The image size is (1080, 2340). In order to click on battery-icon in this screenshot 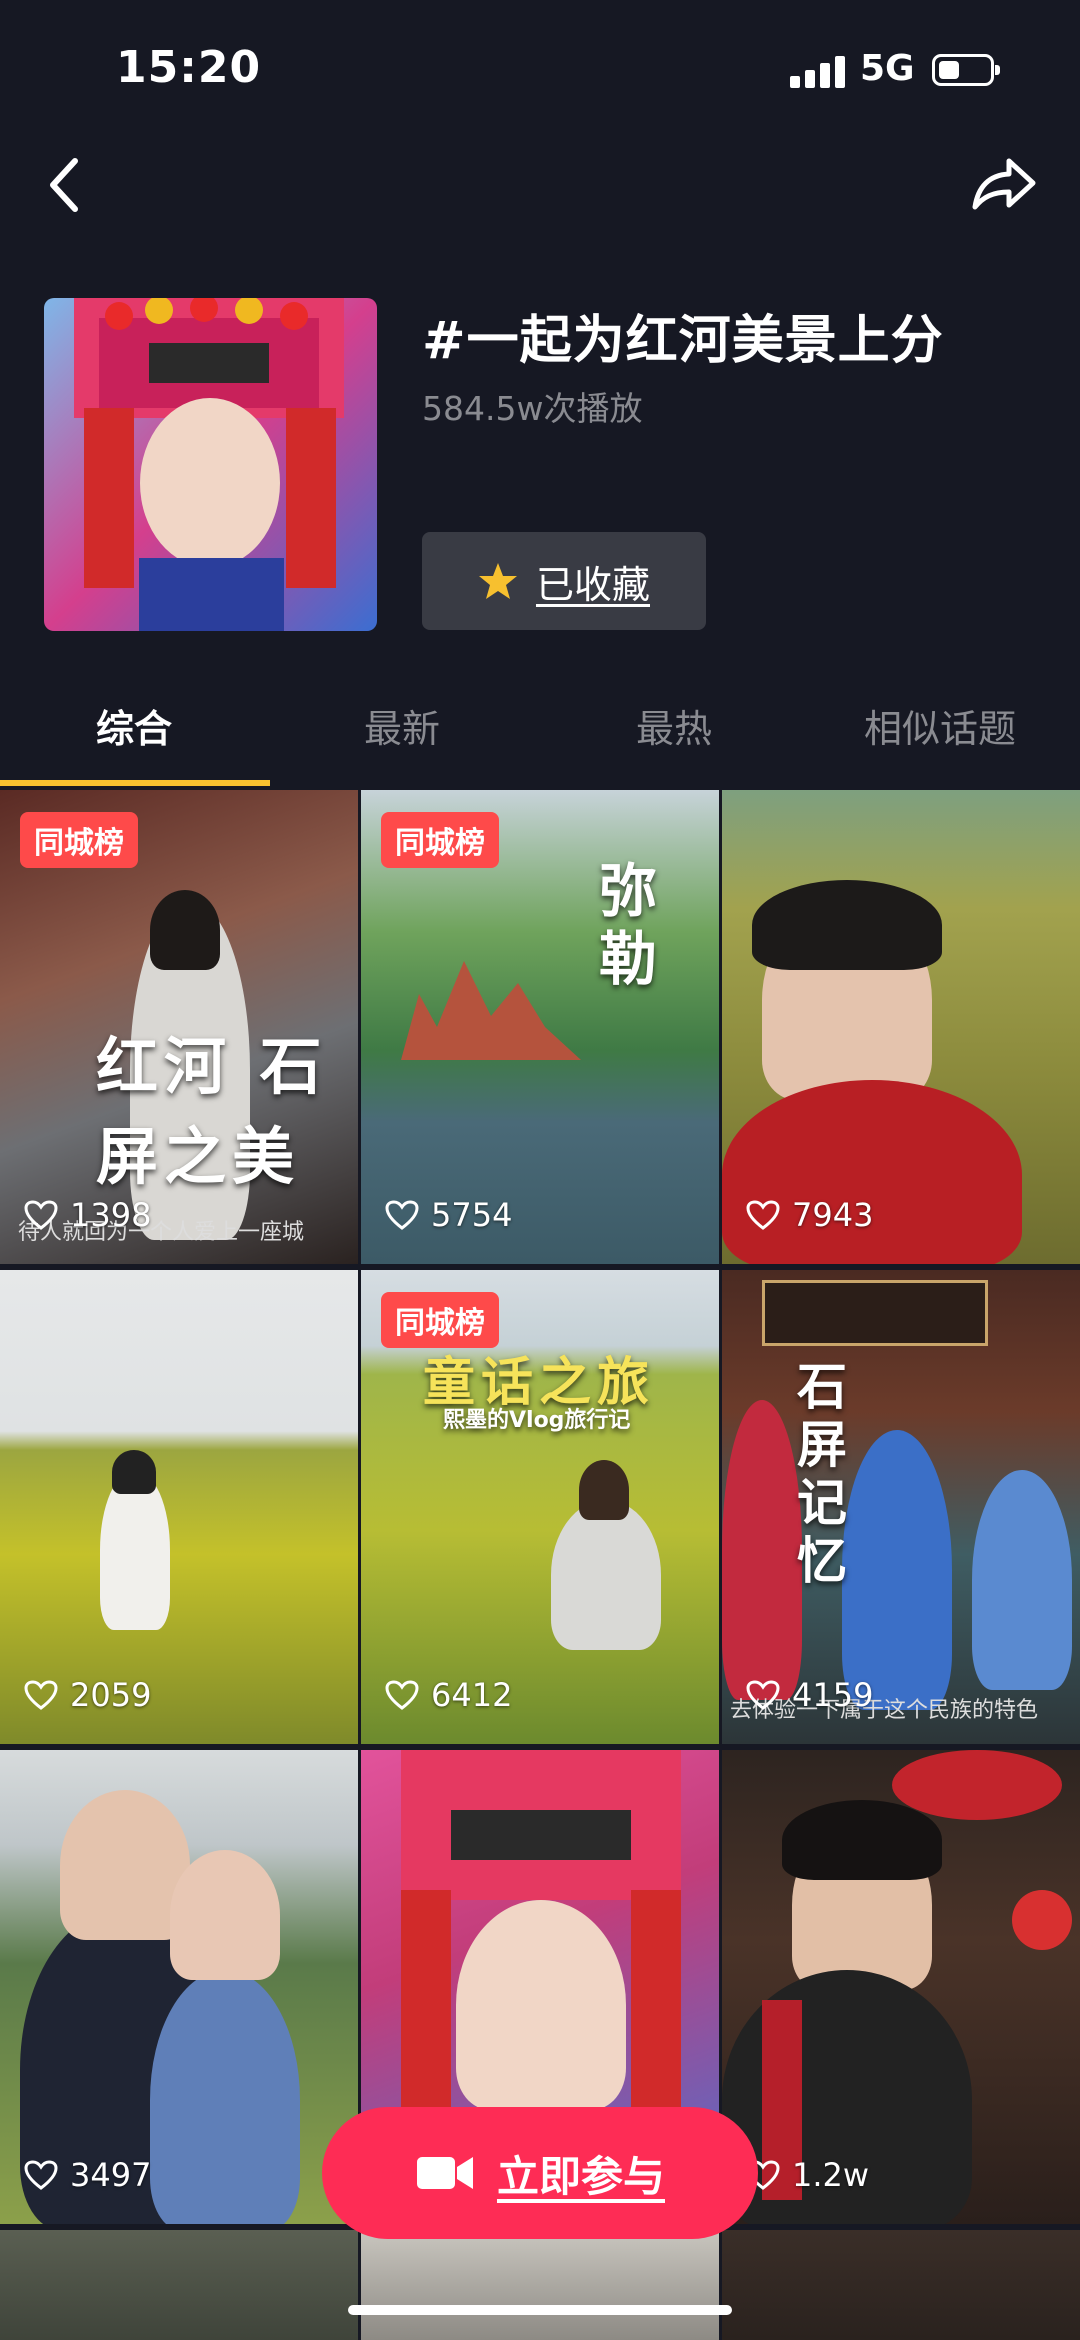, I will do `click(966, 70)`.